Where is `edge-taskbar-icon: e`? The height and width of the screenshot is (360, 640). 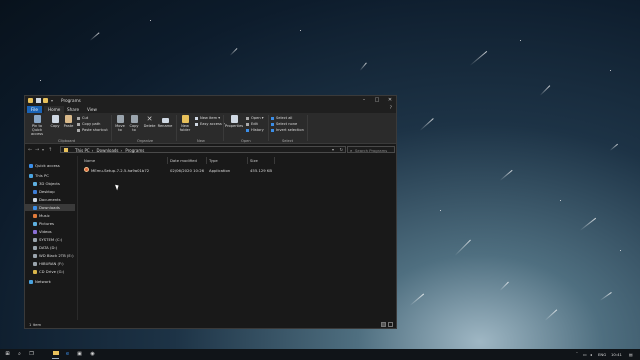
edge-taskbar-icon: e is located at coordinates (67, 354).